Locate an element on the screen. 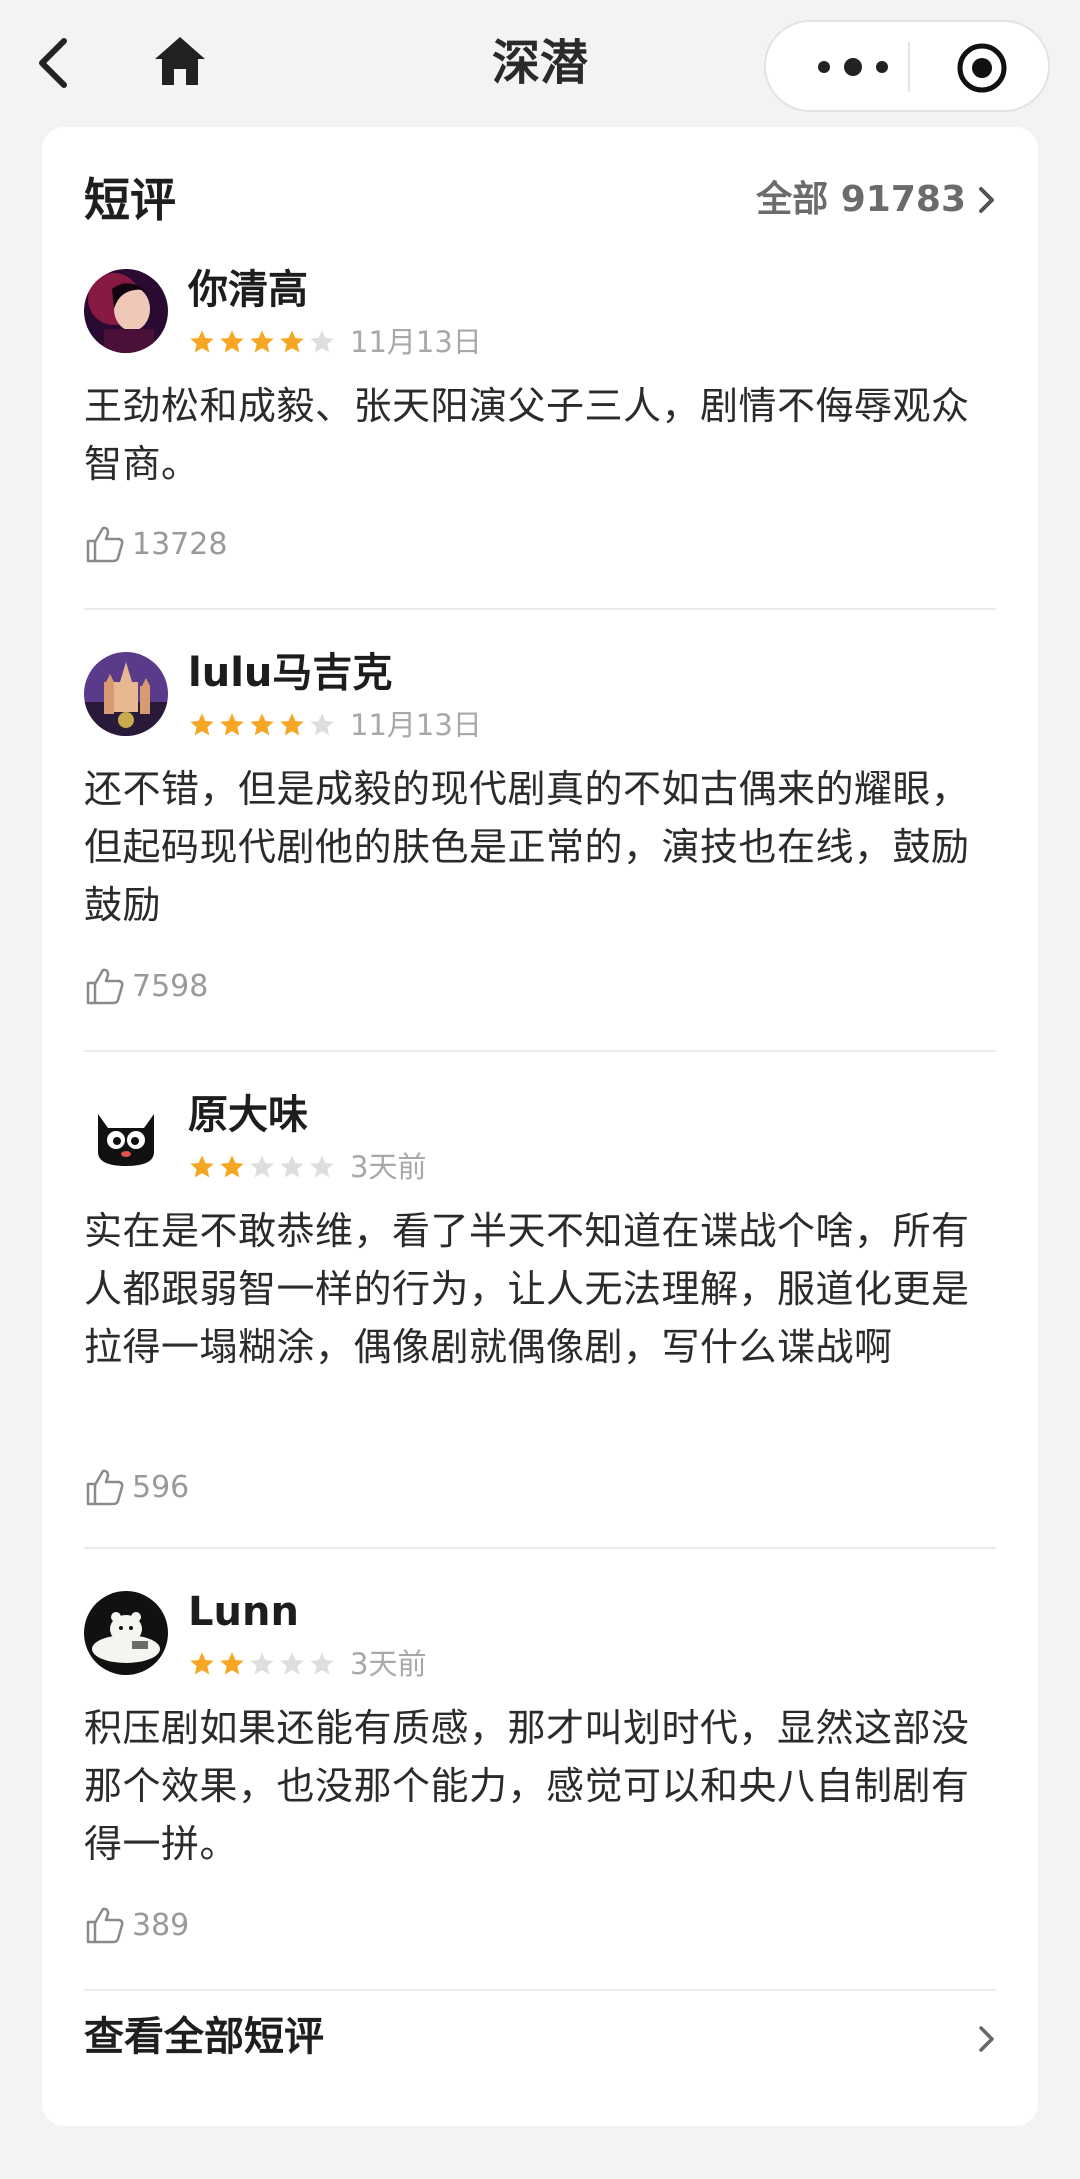  like-button: 596 is located at coordinates (136, 1487).